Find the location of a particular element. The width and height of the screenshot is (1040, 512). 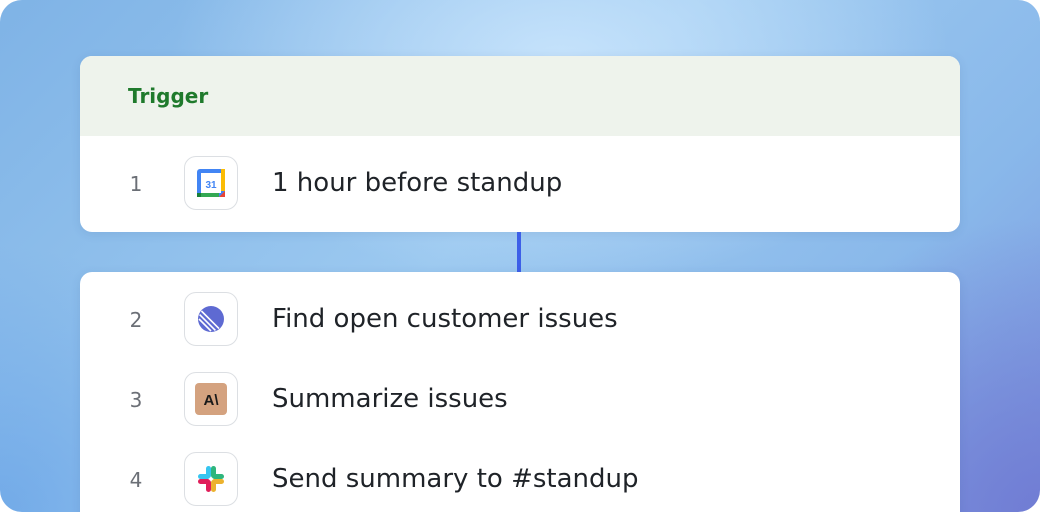

step-label: Find open customer issues is located at coordinates (445, 319).